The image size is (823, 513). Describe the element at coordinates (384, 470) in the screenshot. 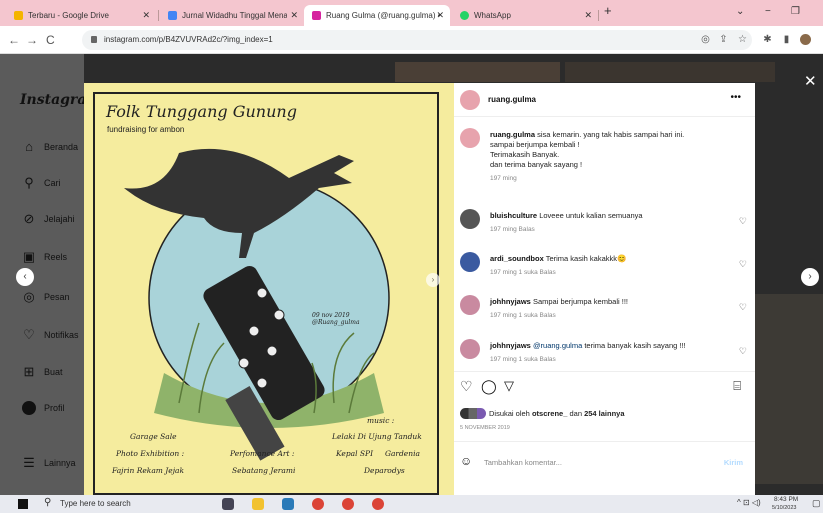

I see `poster-col3-line3: Deparodys` at that location.